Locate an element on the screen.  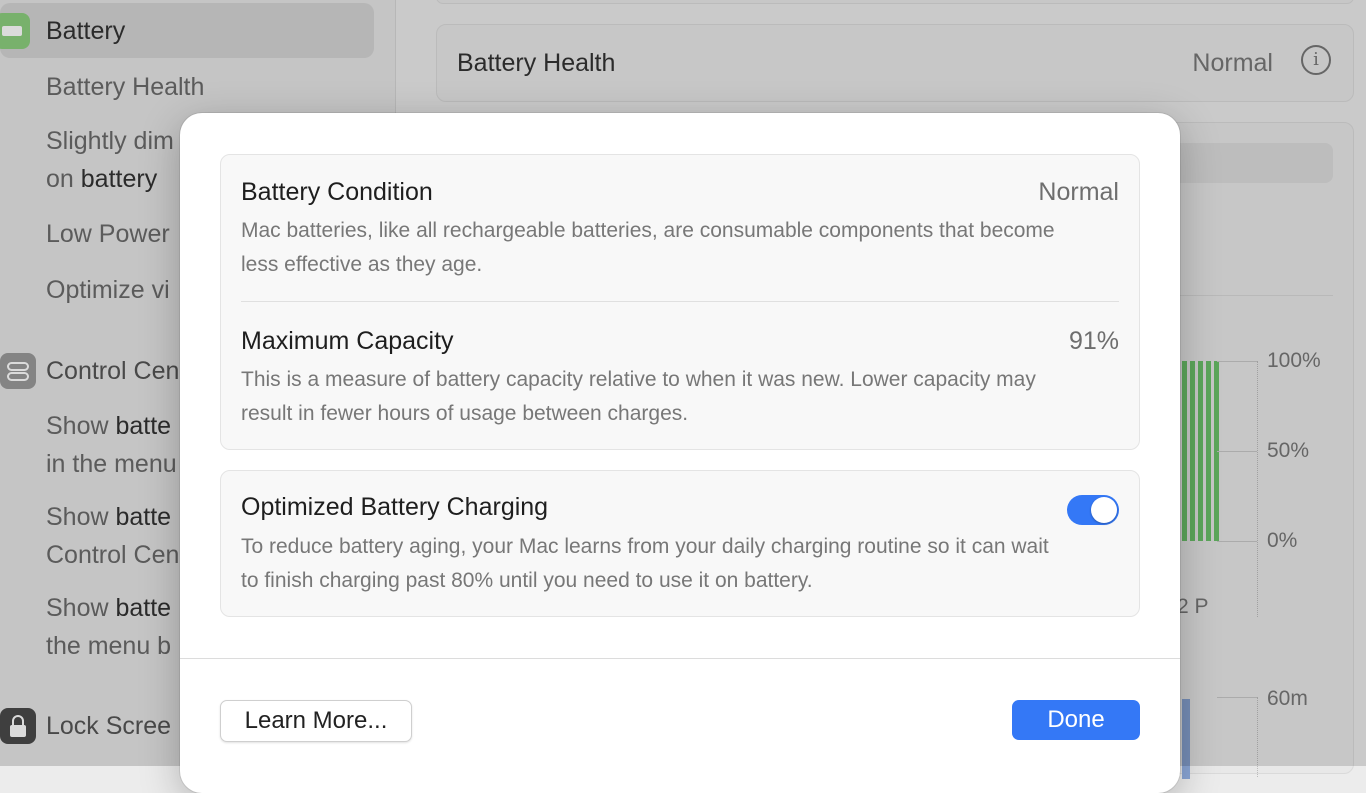
toggle-knob is located at coordinates (1104, 510).